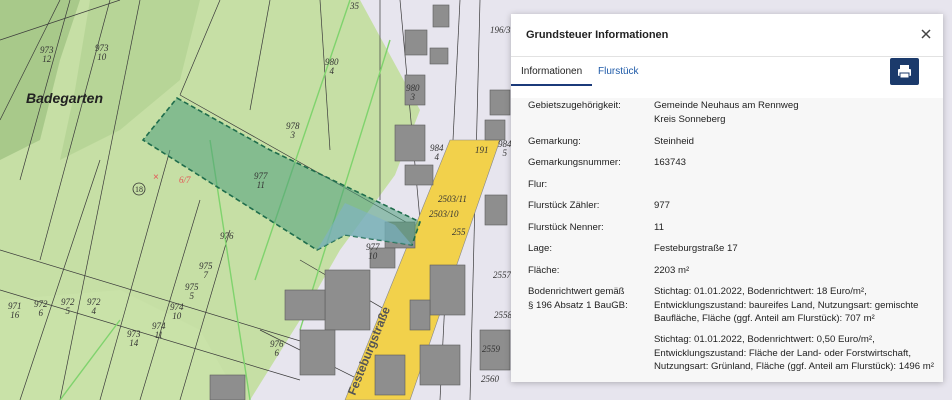 The image size is (952, 400). What do you see at coordinates (139, 189) in the screenshot?
I see `map-marker-number: 18` at bounding box center [139, 189].